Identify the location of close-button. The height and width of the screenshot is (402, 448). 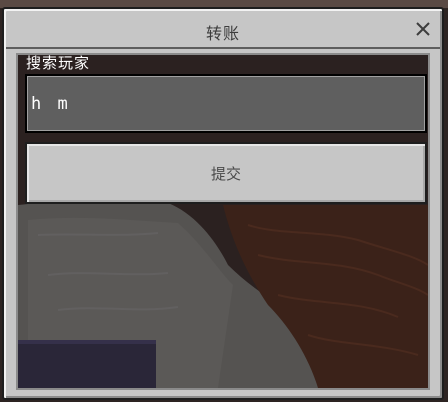
(423, 29).